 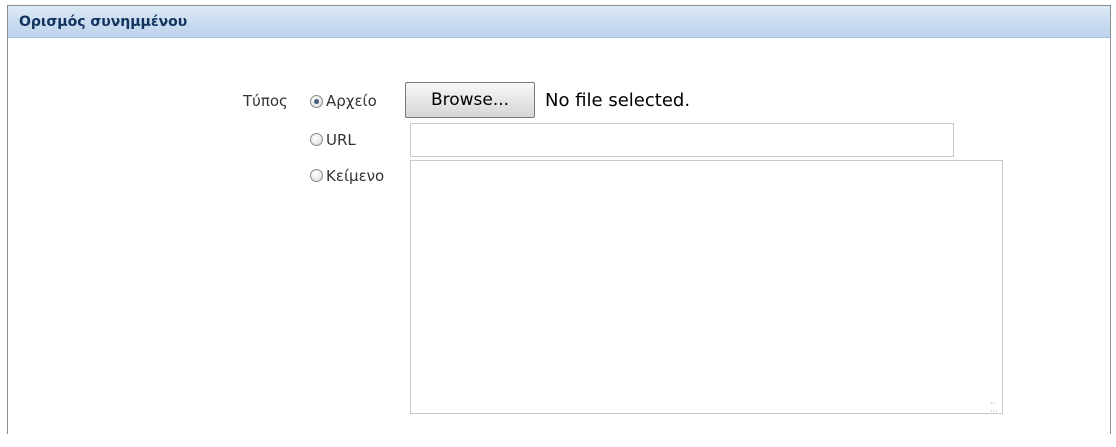 I want to click on type-label: Τύπος, so click(x=265, y=101).